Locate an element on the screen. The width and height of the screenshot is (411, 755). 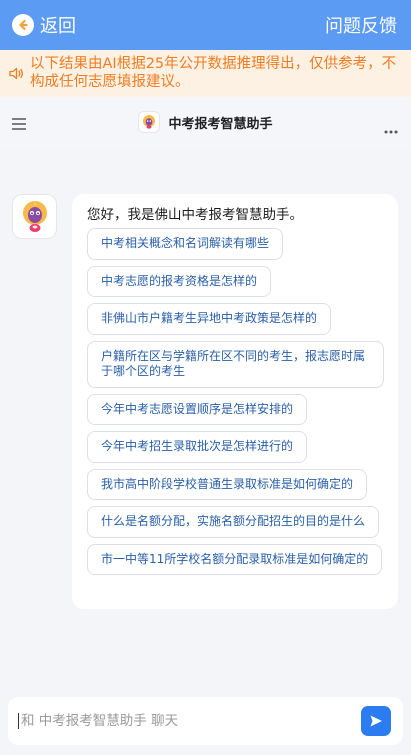
send-icon is located at coordinates (376, 721).